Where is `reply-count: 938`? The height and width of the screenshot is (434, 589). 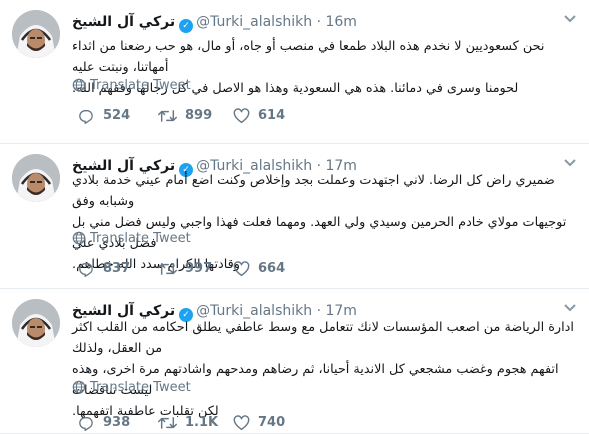
reply-count: 938 is located at coordinates (117, 422).